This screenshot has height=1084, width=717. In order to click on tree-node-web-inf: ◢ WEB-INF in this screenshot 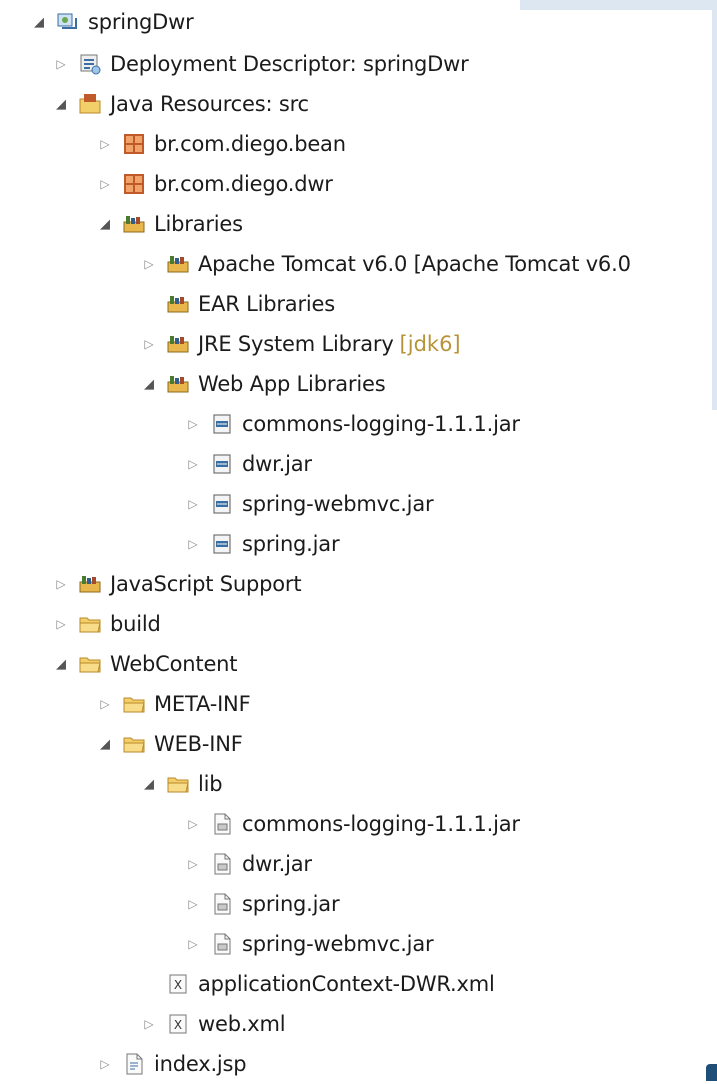, I will do `click(169, 744)`.